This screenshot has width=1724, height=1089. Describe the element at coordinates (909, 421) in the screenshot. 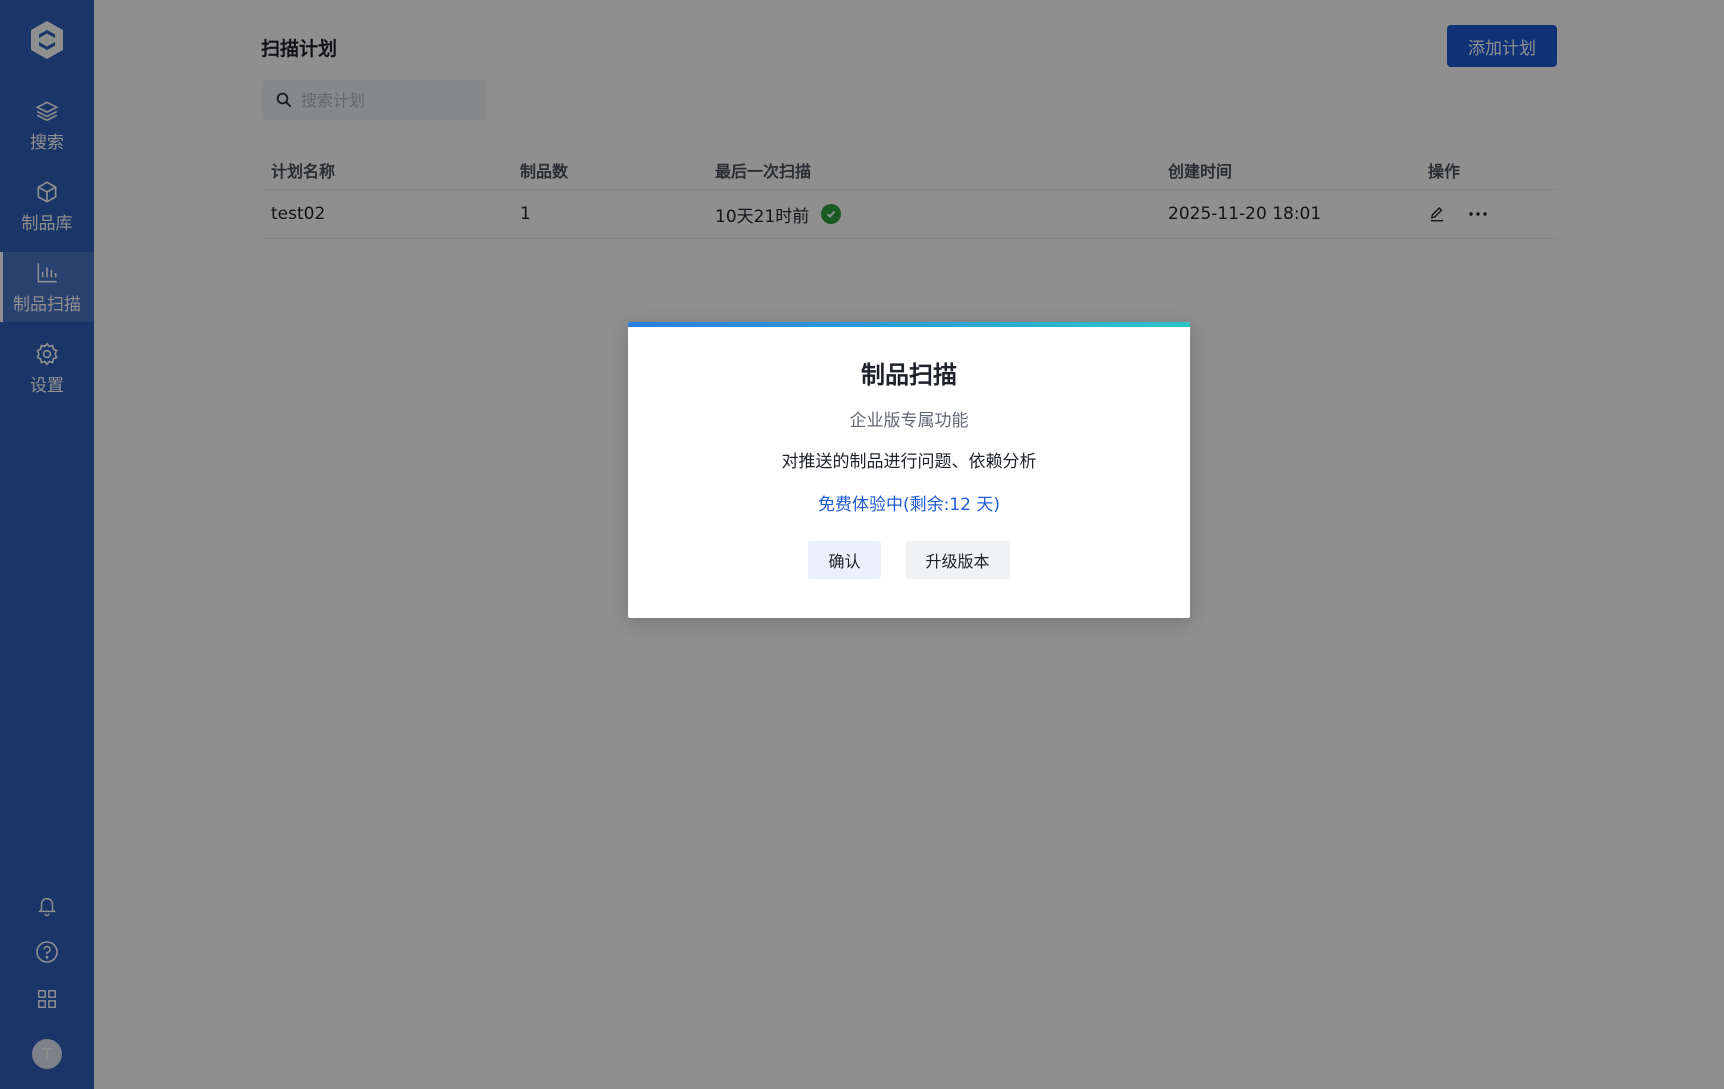

I see `modal-subtitle: 企业版专属功能` at that location.